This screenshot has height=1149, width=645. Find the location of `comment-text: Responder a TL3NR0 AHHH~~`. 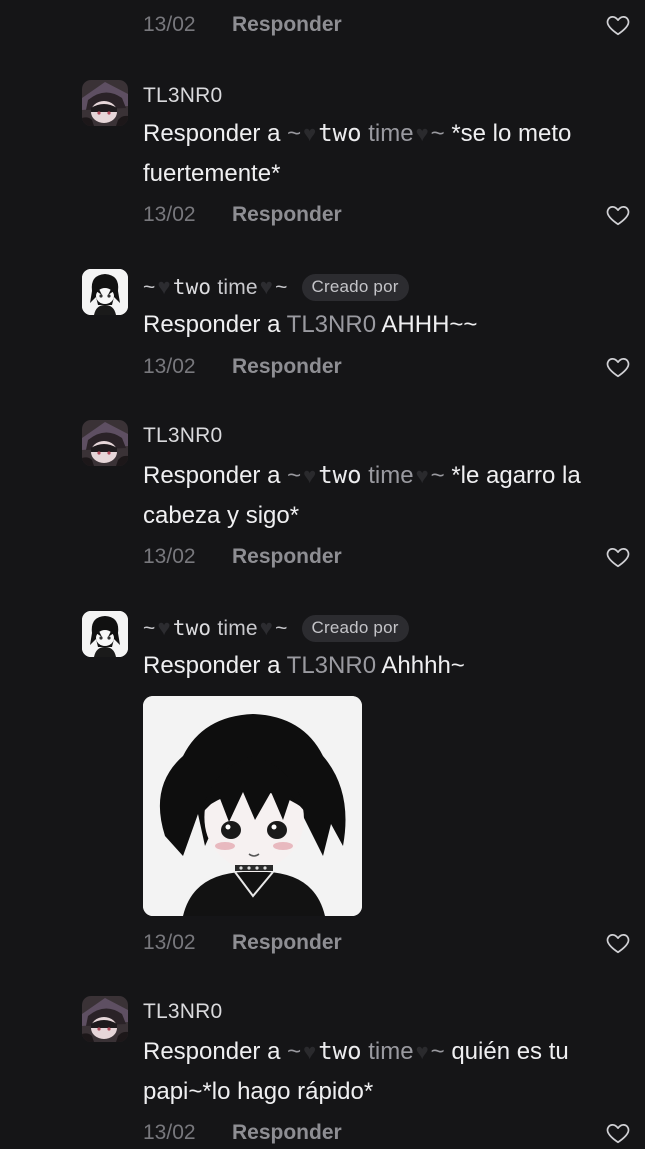

comment-text: Responder a TL3NR0 AHHH~~ is located at coordinates (387, 325).